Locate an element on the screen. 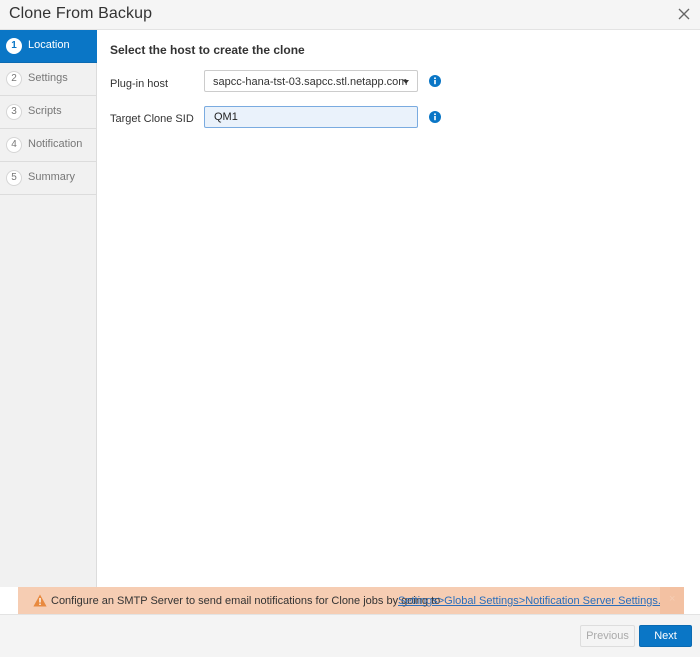  previous-button: Previous is located at coordinates (607, 636).